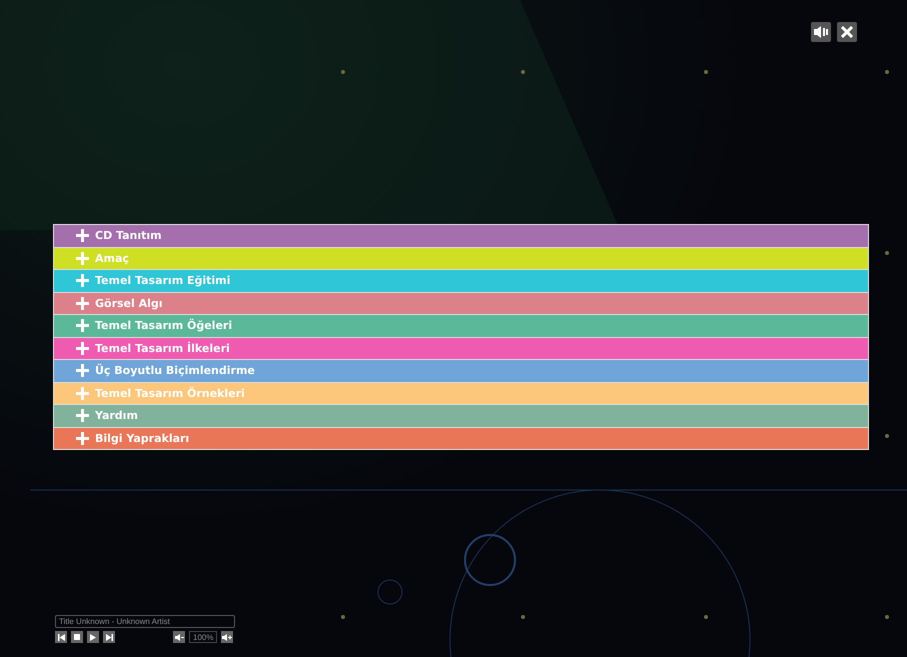 This screenshot has height=657, width=907. What do you see at coordinates (461, 258) in the screenshot?
I see `menu-item: Amaç` at bounding box center [461, 258].